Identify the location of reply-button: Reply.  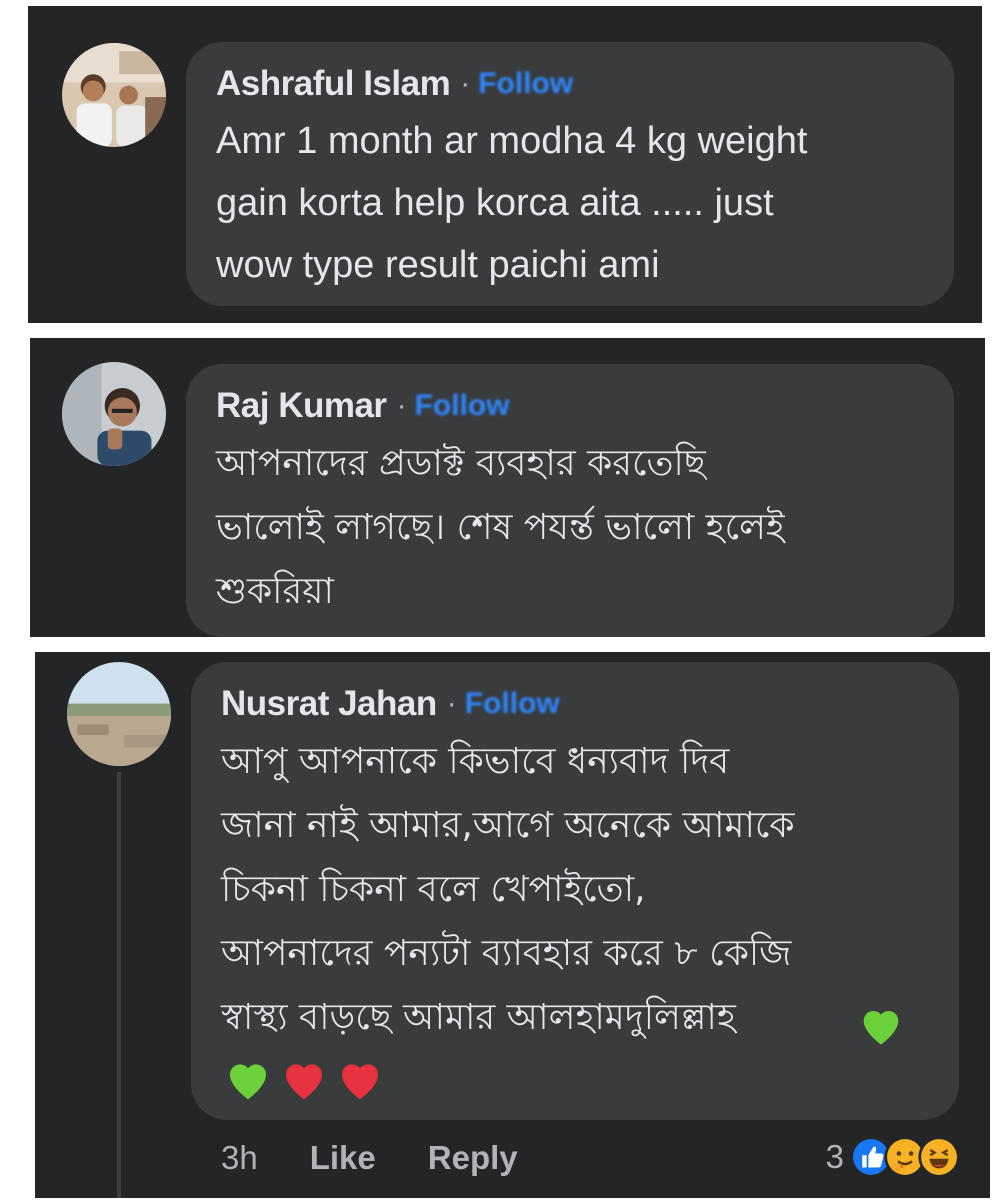
(473, 1158).